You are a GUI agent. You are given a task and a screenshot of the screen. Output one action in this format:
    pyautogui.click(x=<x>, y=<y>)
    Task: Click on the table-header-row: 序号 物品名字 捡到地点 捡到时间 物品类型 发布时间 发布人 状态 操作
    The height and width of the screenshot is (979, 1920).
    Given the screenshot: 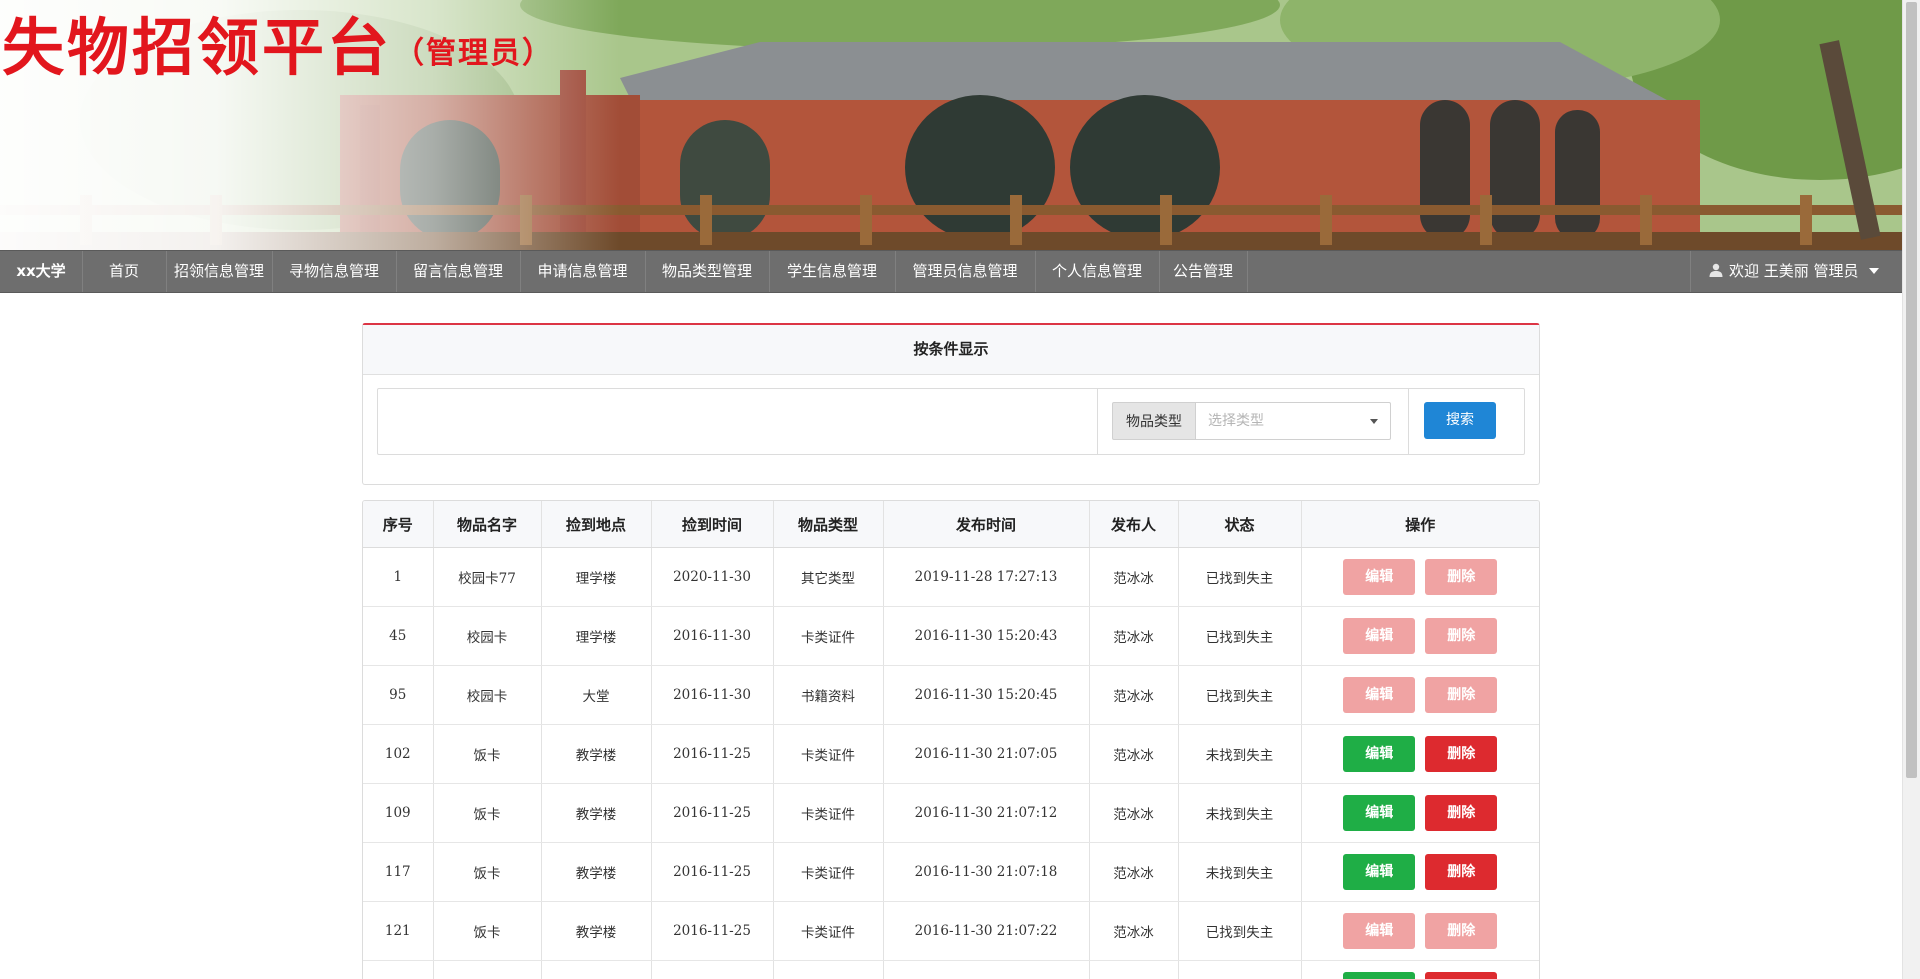 What is the action you would take?
    pyautogui.click(x=951, y=524)
    